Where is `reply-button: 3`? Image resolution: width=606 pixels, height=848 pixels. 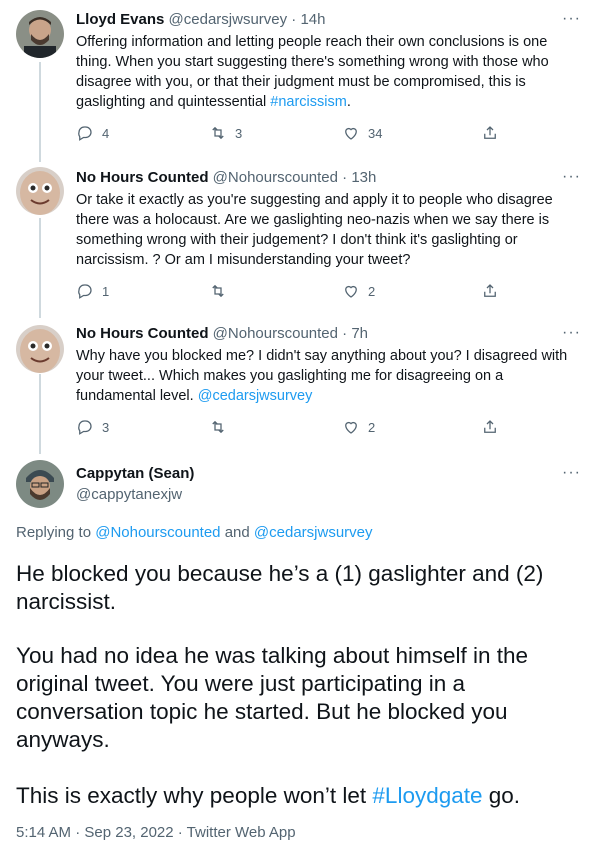
reply-button: 3 is located at coordinates (92, 427).